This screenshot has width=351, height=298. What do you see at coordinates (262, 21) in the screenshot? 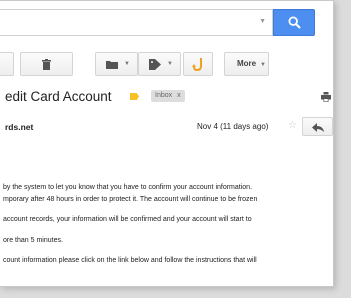
I see `search-options-caret-icon: ▼` at bounding box center [262, 21].